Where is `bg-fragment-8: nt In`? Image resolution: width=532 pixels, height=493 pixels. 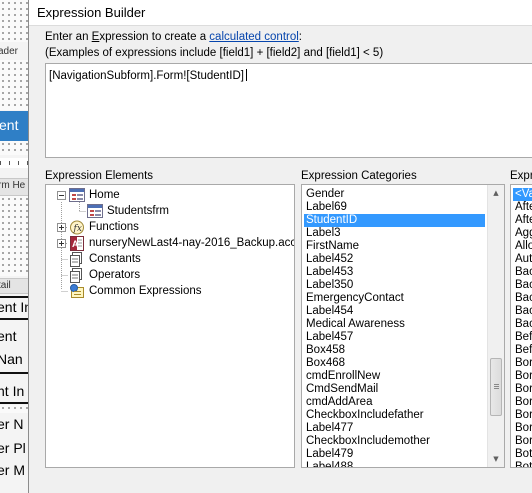 bg-fragment-8: nt In is located at coordinates (12, 391).